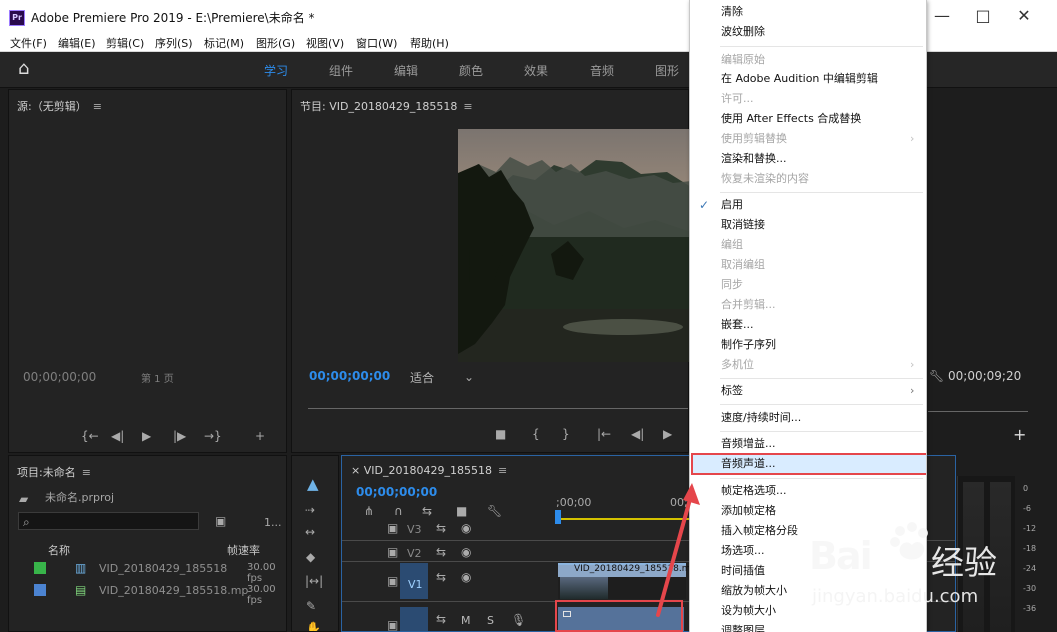 The image size is (1057, 632). I want to click on menu-item-adjustment-layer: 调整图层, so click(743, 627).